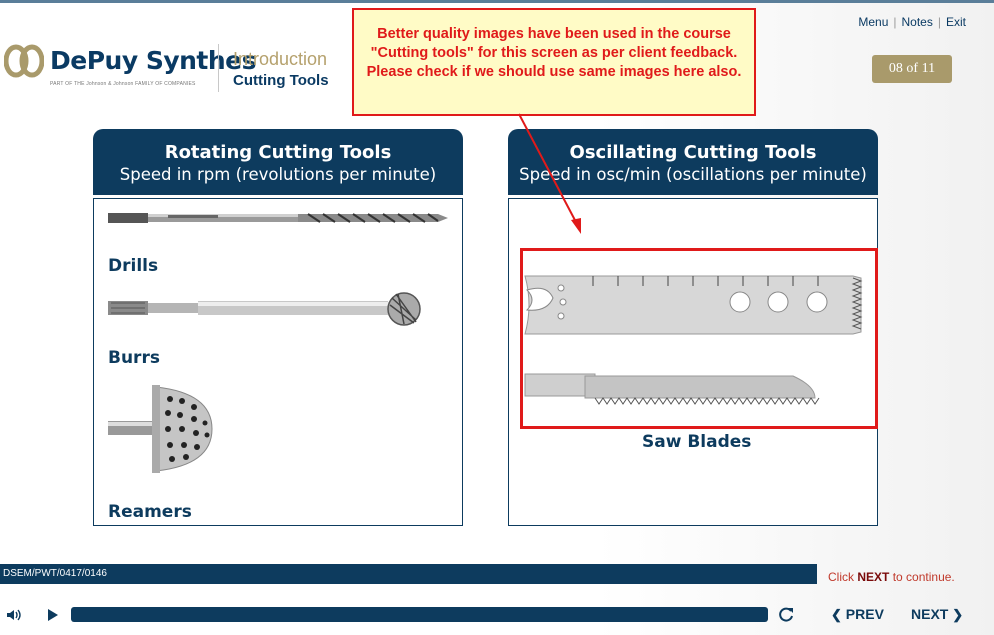 The height and width of the screenshot is (635, 994). I want to click on exit-link: Exit, so click(956, 22).